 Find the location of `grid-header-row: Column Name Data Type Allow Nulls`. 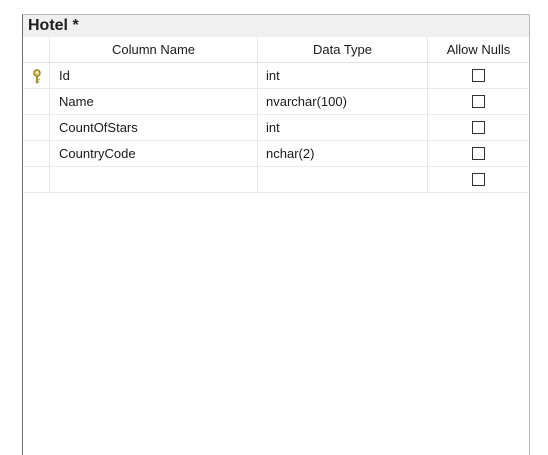

grid-header-row: Column Name Data Type Allow Nulls is located at coordinates (276, 50).